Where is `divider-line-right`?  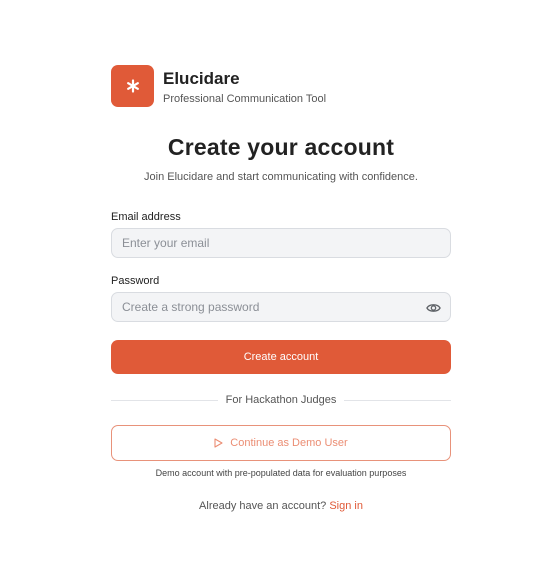 divider-line-right is located at coordinates (398, 400).